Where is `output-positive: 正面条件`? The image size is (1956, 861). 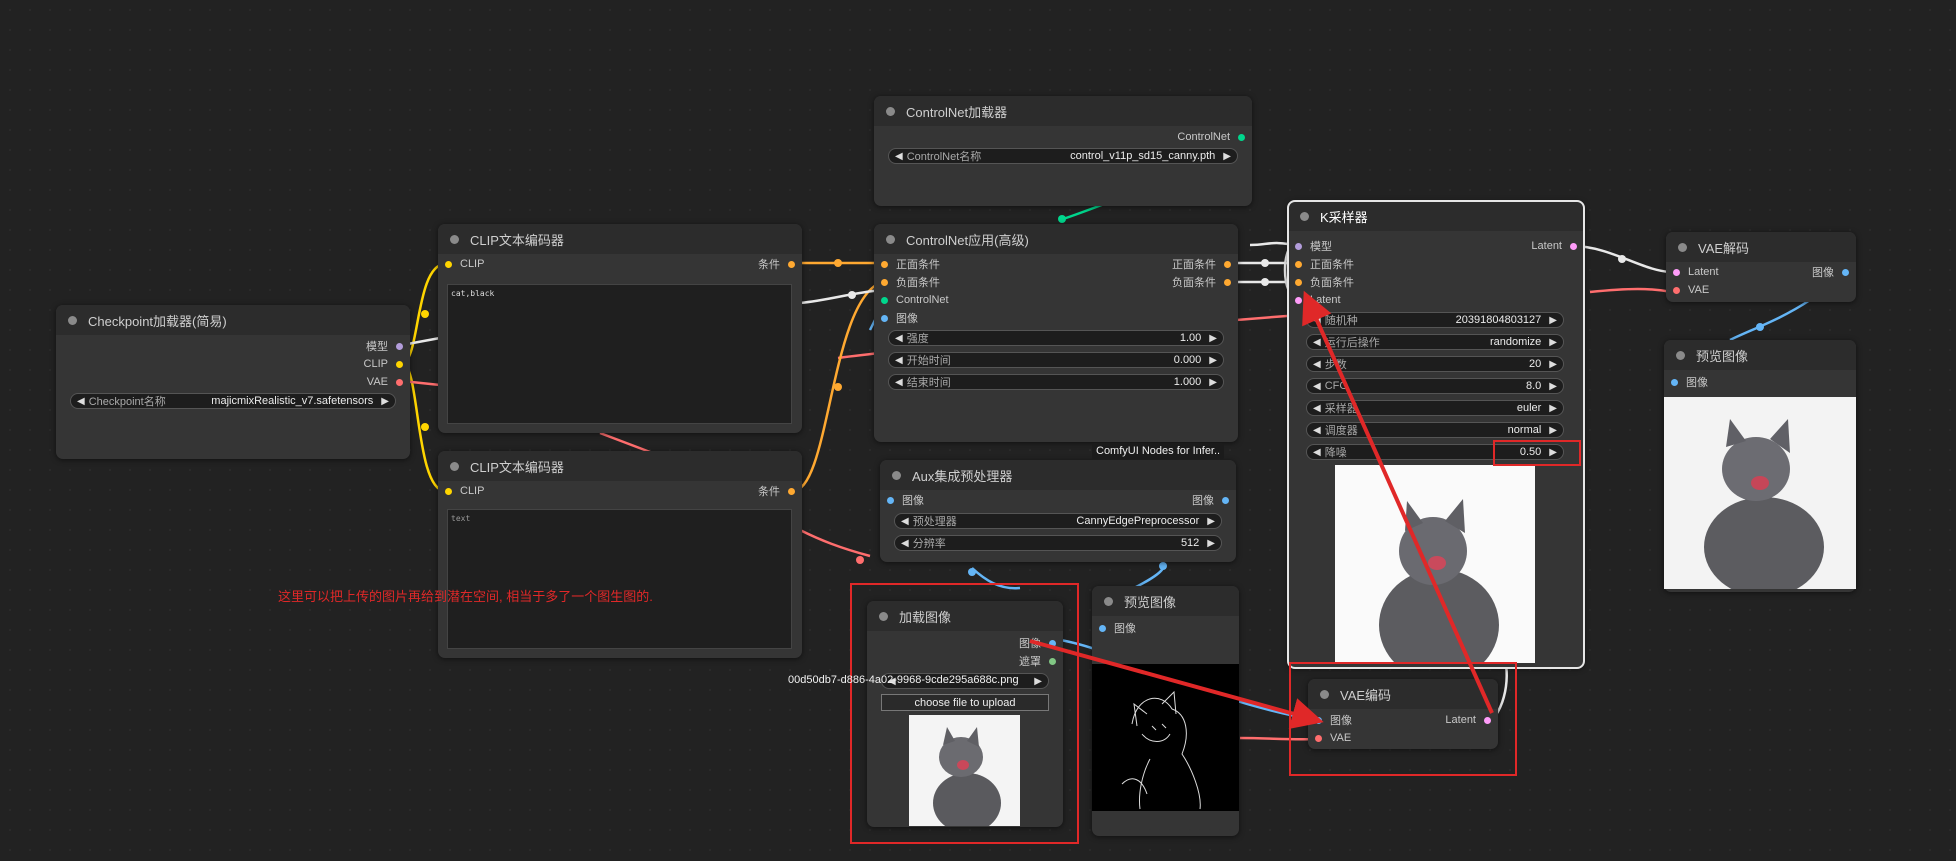 output-positive: 正面条件 is located at coordinates (1201, 264).